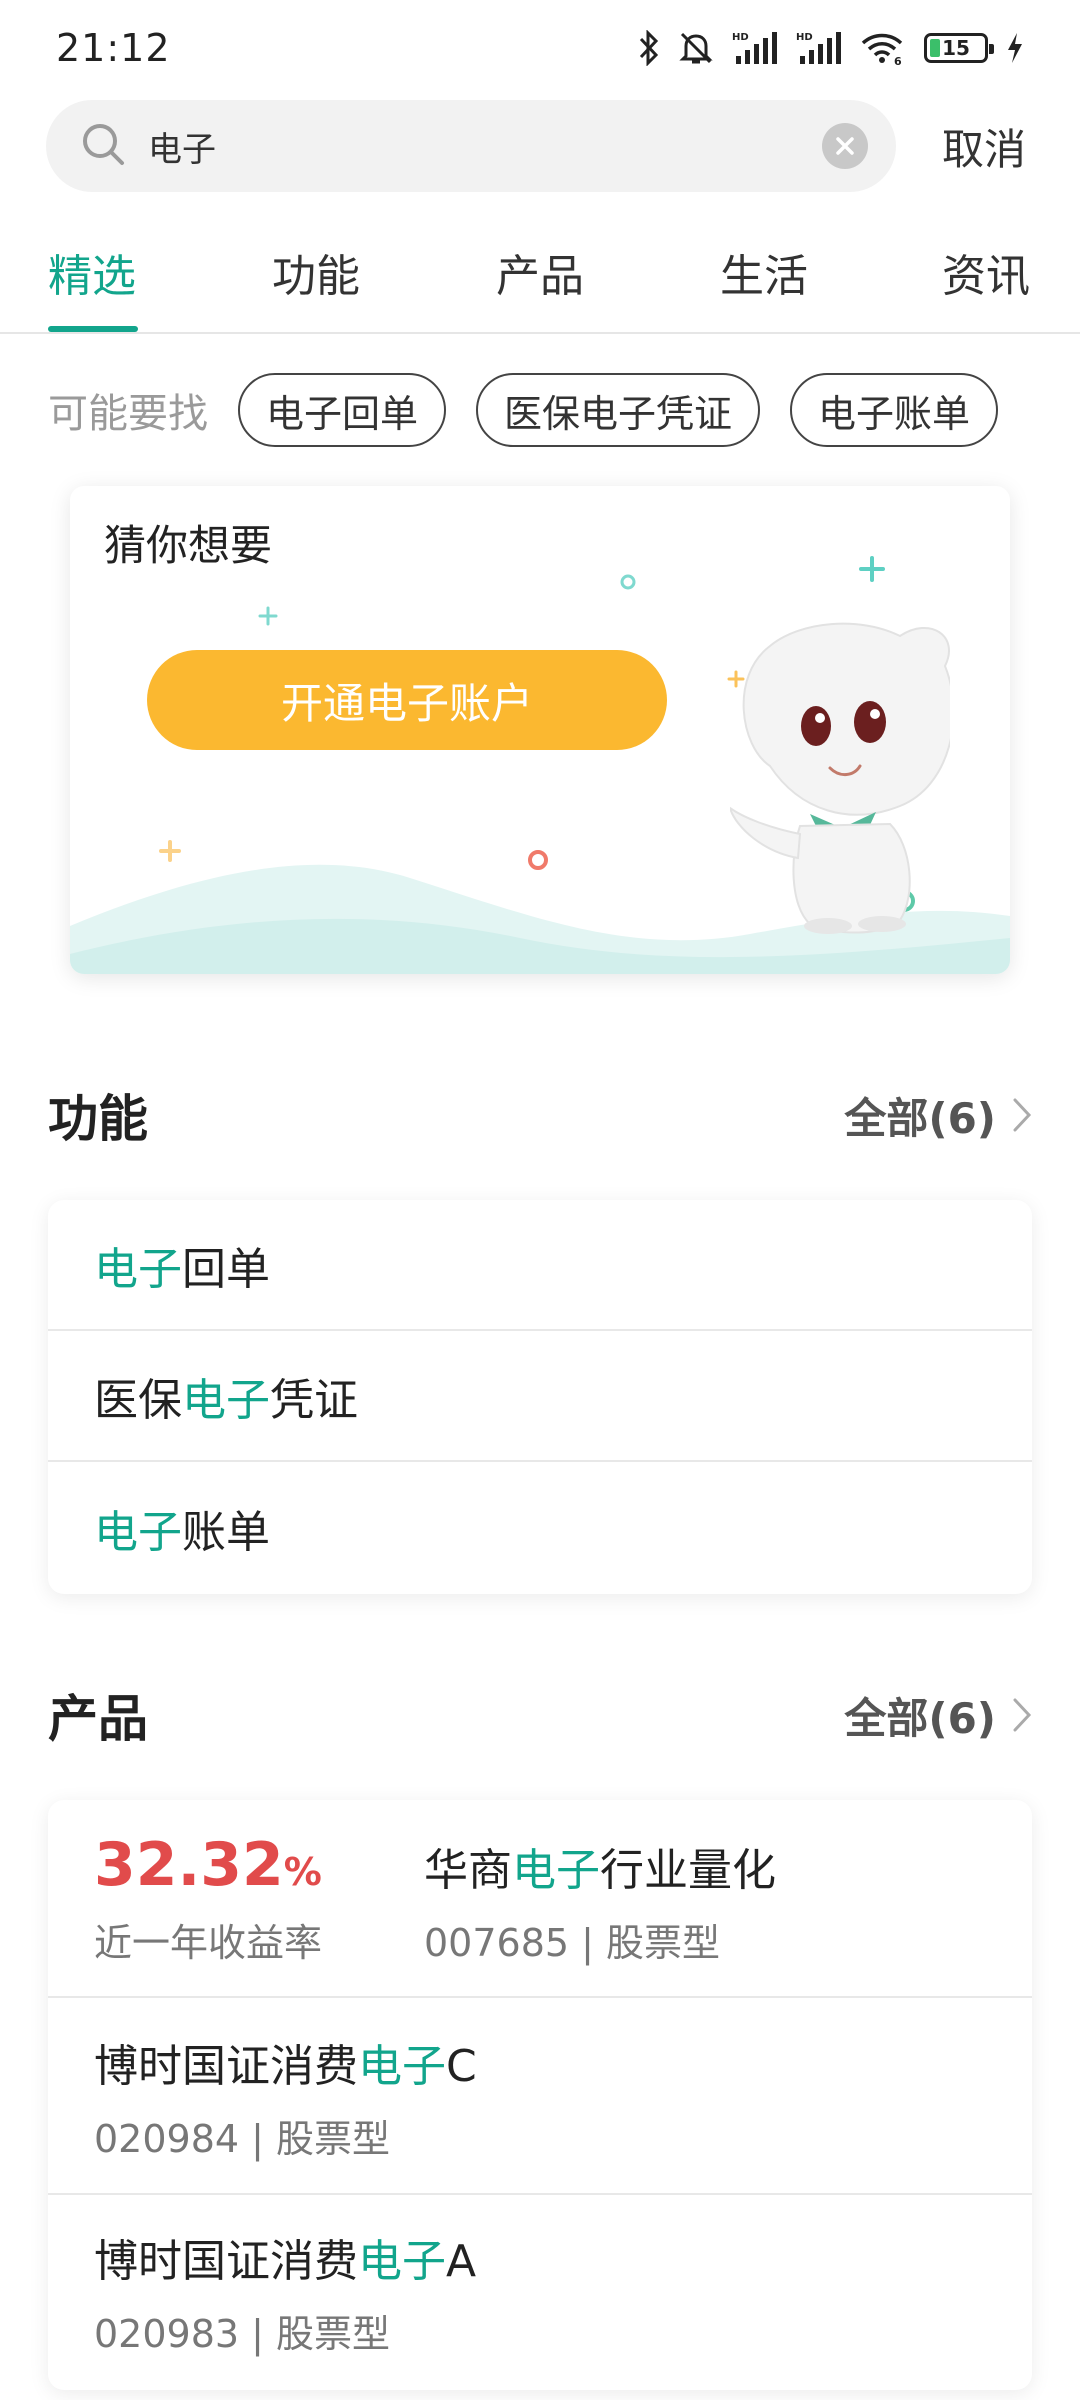  Describe the element at coordinates (314, 1400) in the screenshot. I see `item-text-post: 凭证` at that location.